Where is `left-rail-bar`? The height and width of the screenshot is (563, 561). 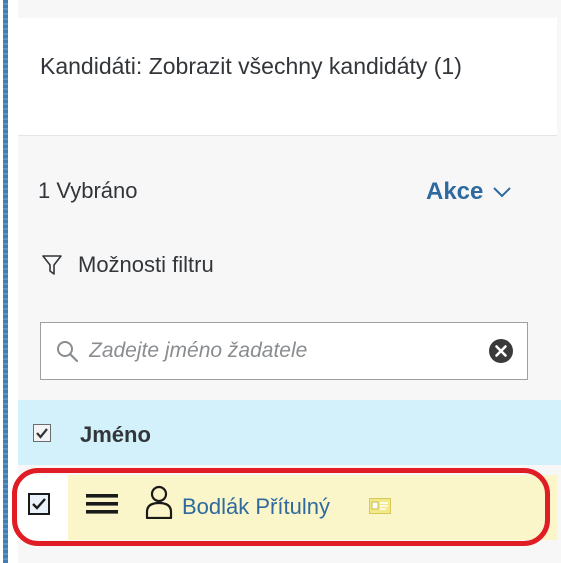
left-rail-bar is located at coordinates (5, 281).